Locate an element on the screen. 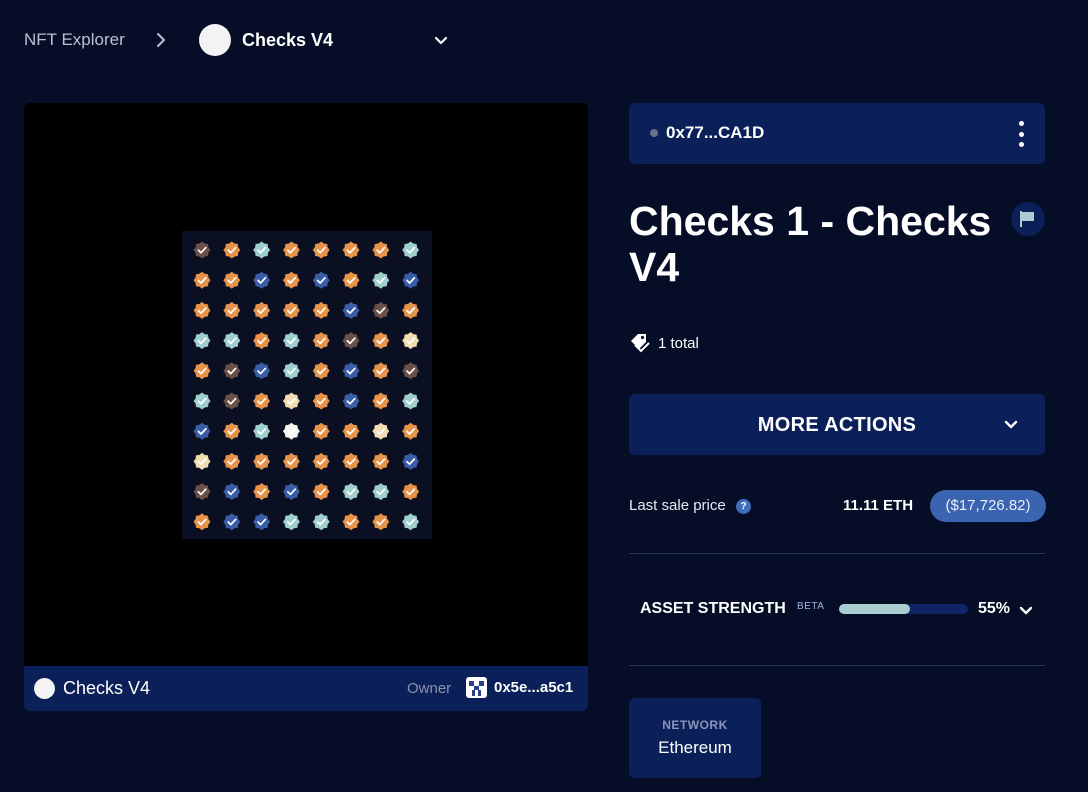  nft-title: Checks 1 - Checks V4 is located at coordinates (810, 244).